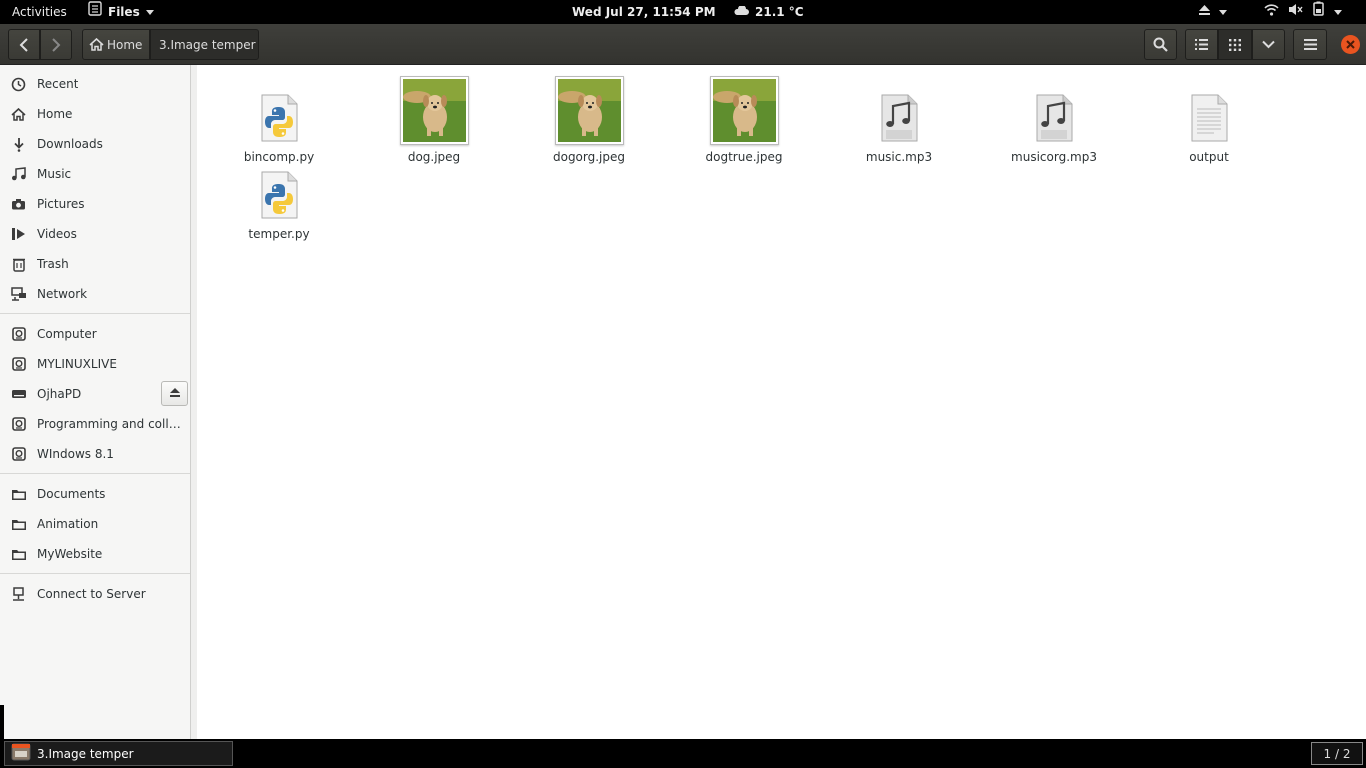  Describe the element at coordinates (95, 494) in the screenshot. I see `sidebar-item-documents: Documents` at that location.